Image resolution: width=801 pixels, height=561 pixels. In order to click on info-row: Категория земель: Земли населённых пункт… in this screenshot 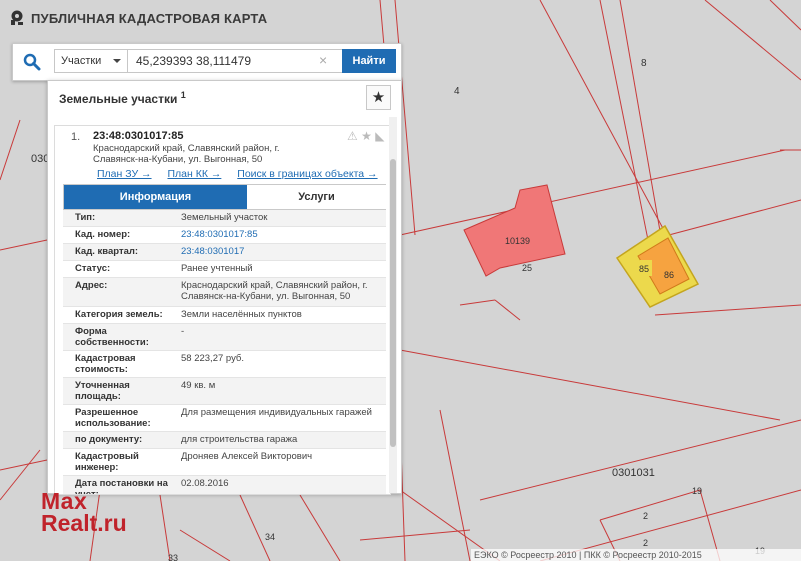, I will do `click(224, 315)`.